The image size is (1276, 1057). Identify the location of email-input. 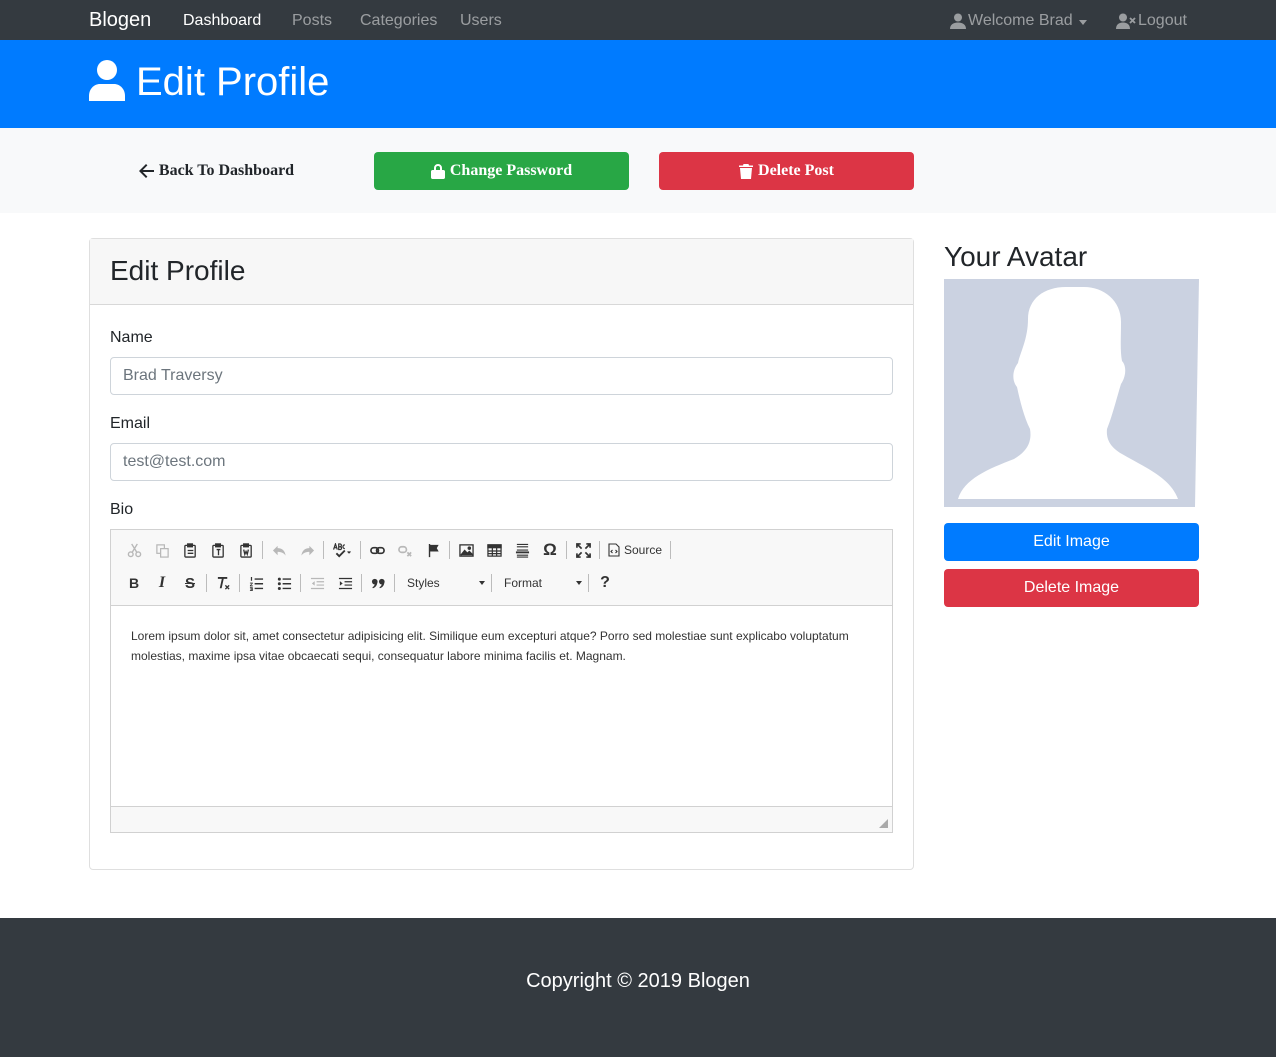
(501, 462).